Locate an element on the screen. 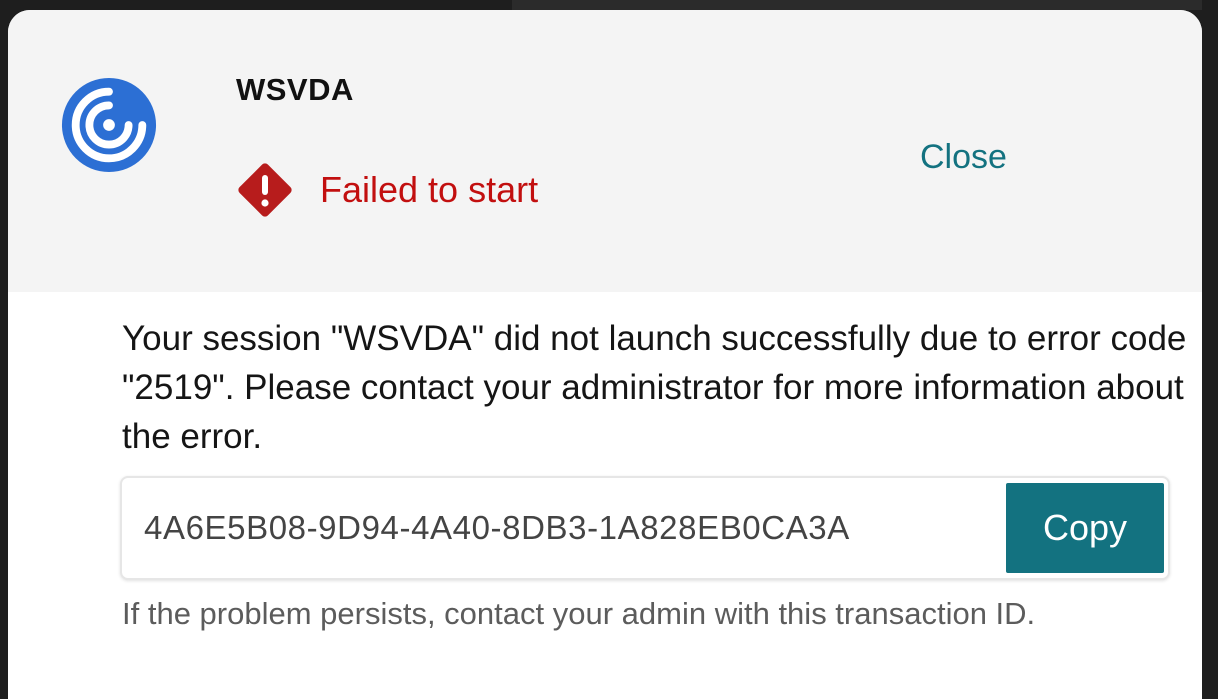  close-button: Close is located at coordinates (963, 157).